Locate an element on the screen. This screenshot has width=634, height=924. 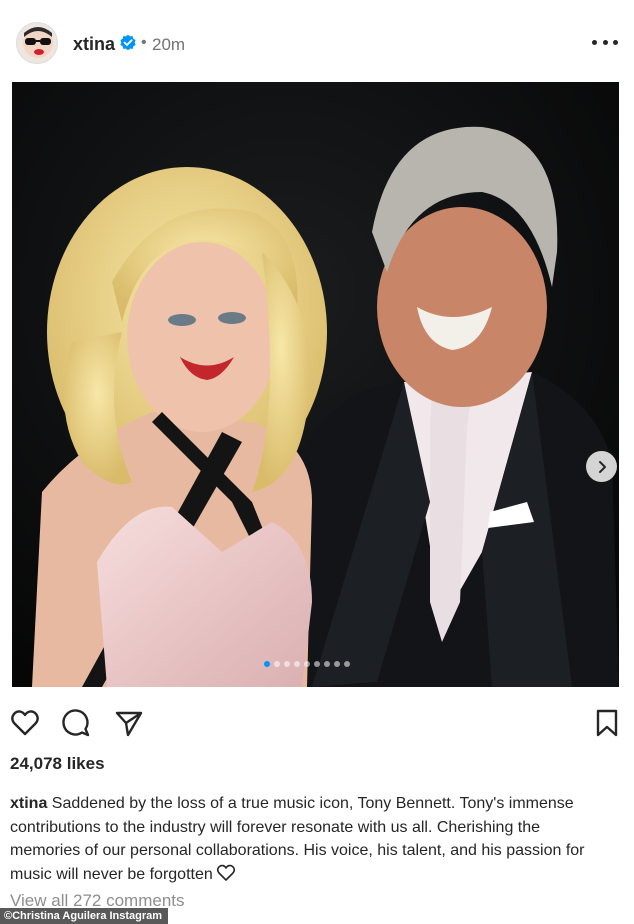
carousel-indicator is located at coordinates (307, 665).